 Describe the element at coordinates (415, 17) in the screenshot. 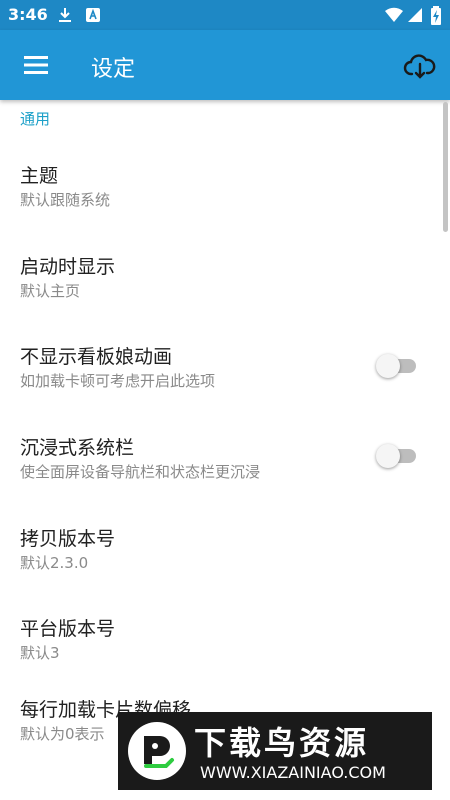

I see `signal-icon` at that location.